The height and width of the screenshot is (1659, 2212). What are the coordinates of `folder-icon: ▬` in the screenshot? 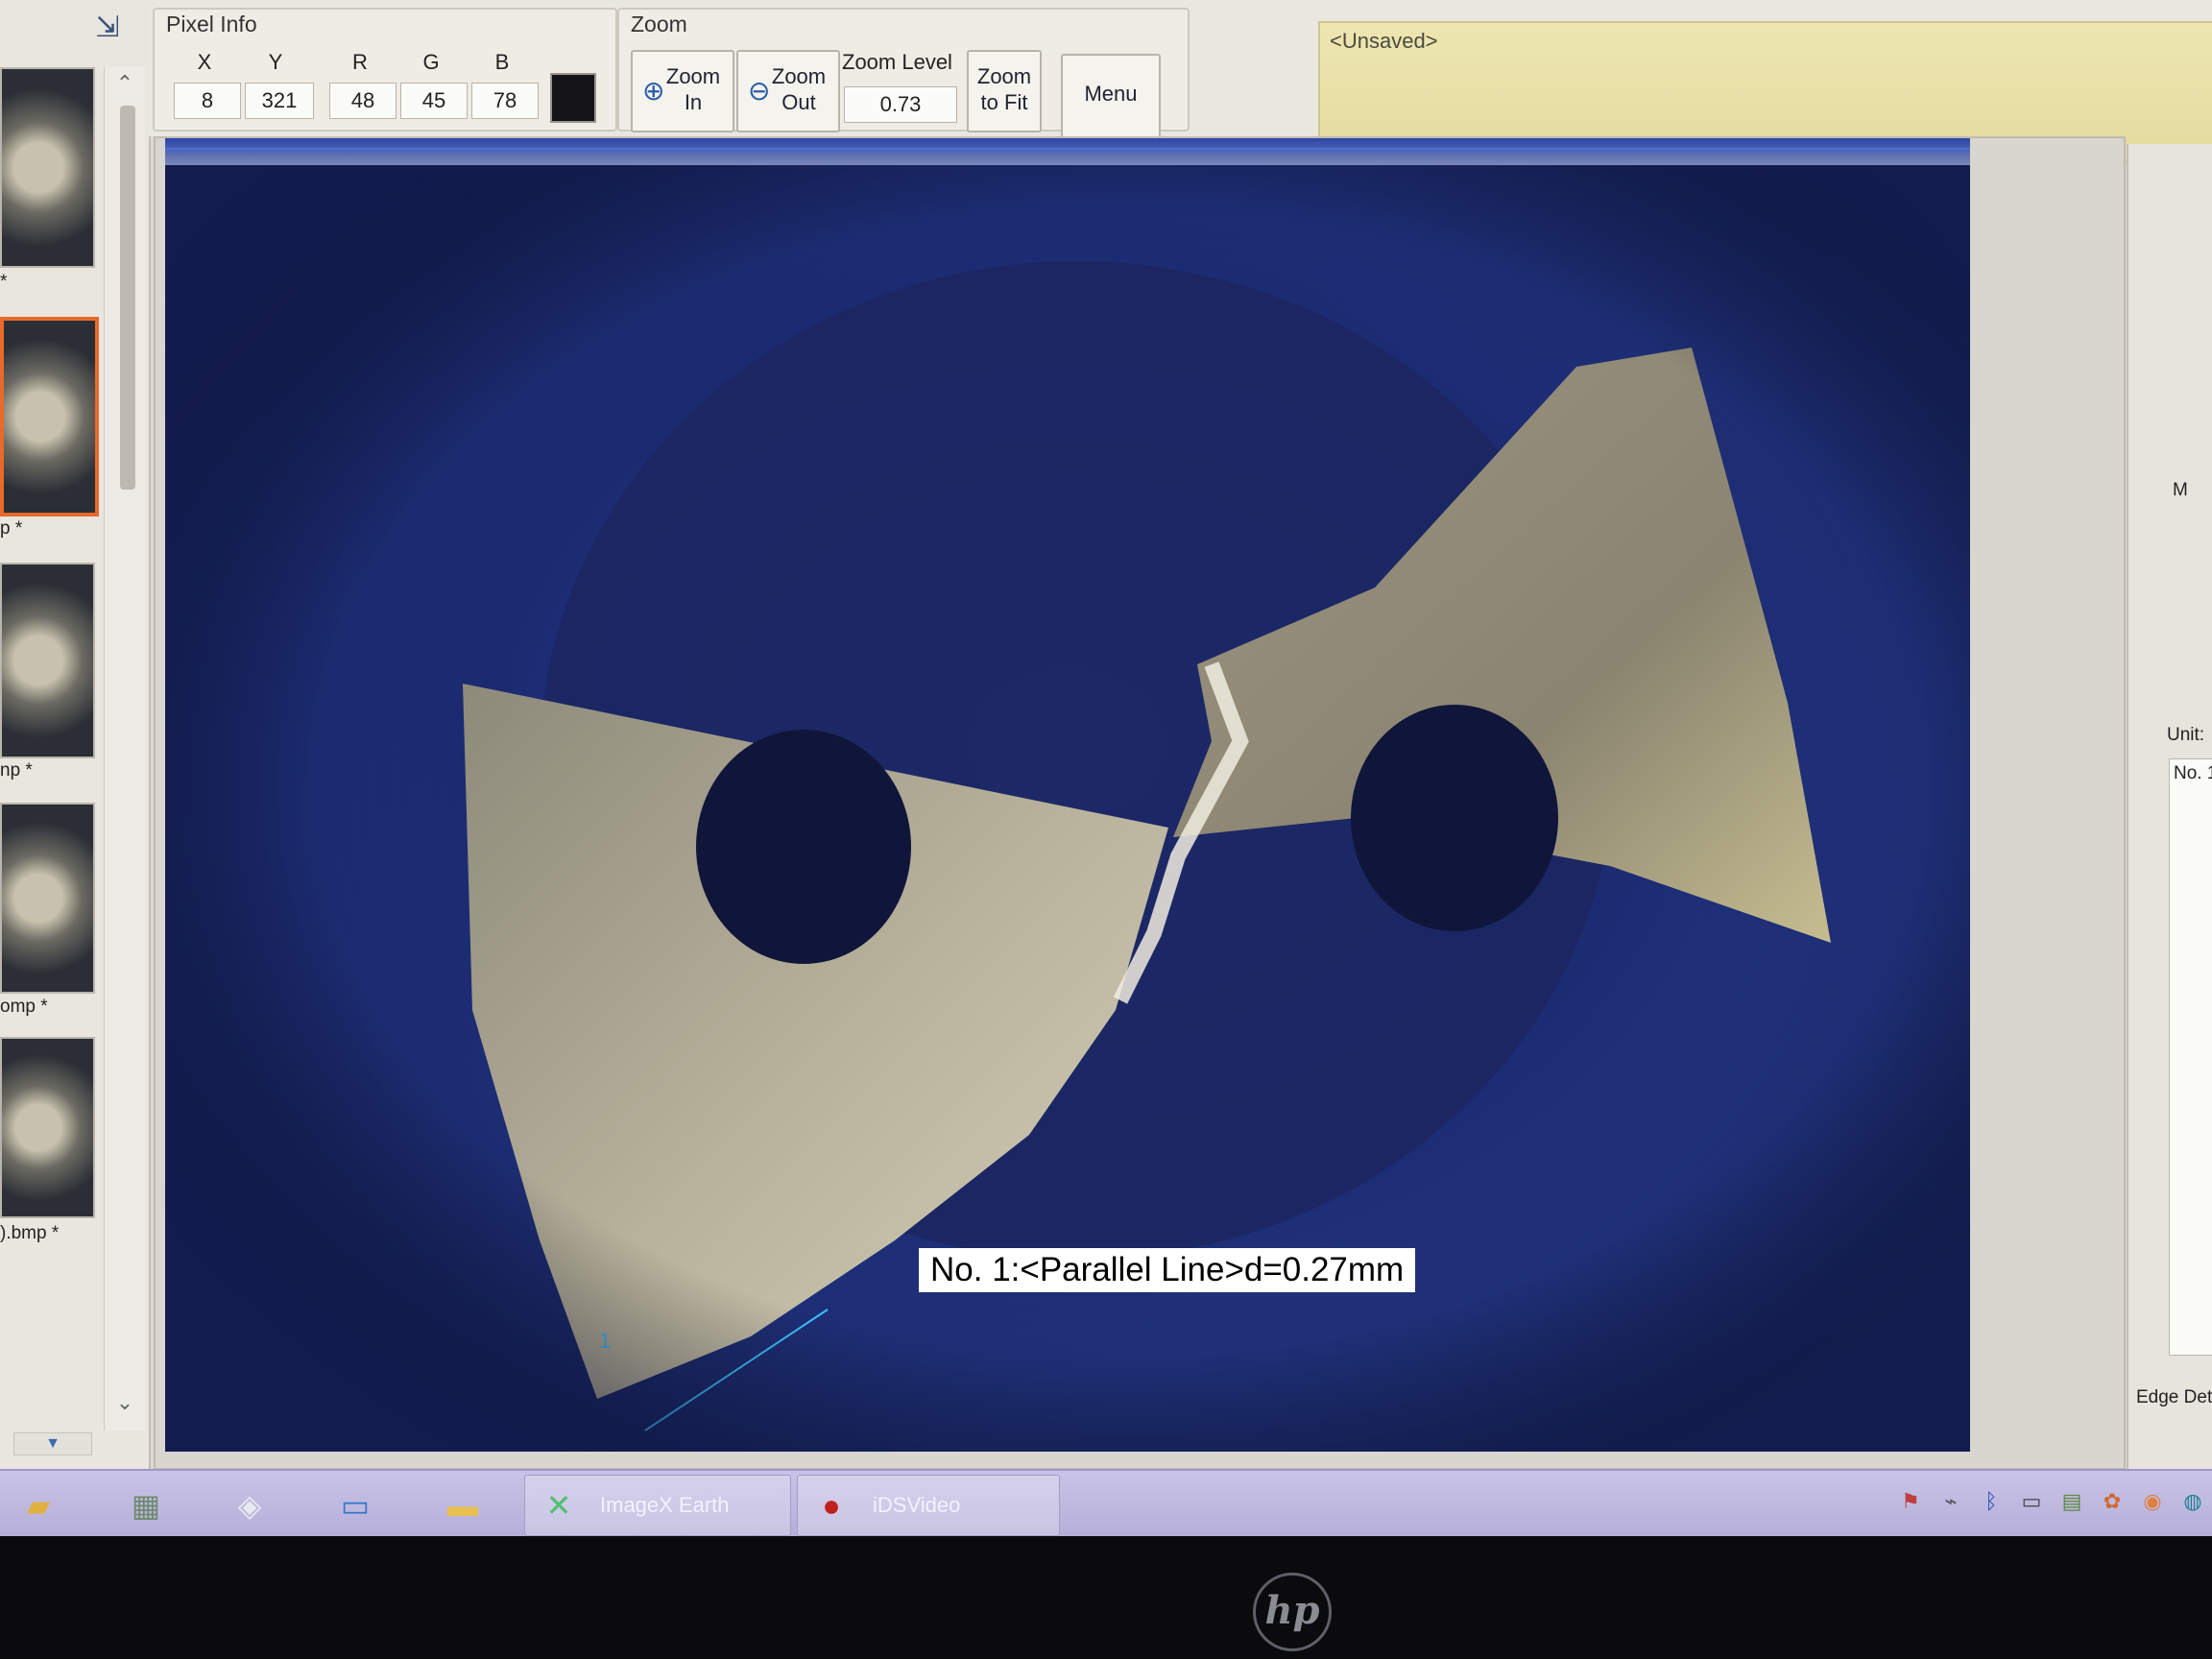 It's located at (463, 1505).